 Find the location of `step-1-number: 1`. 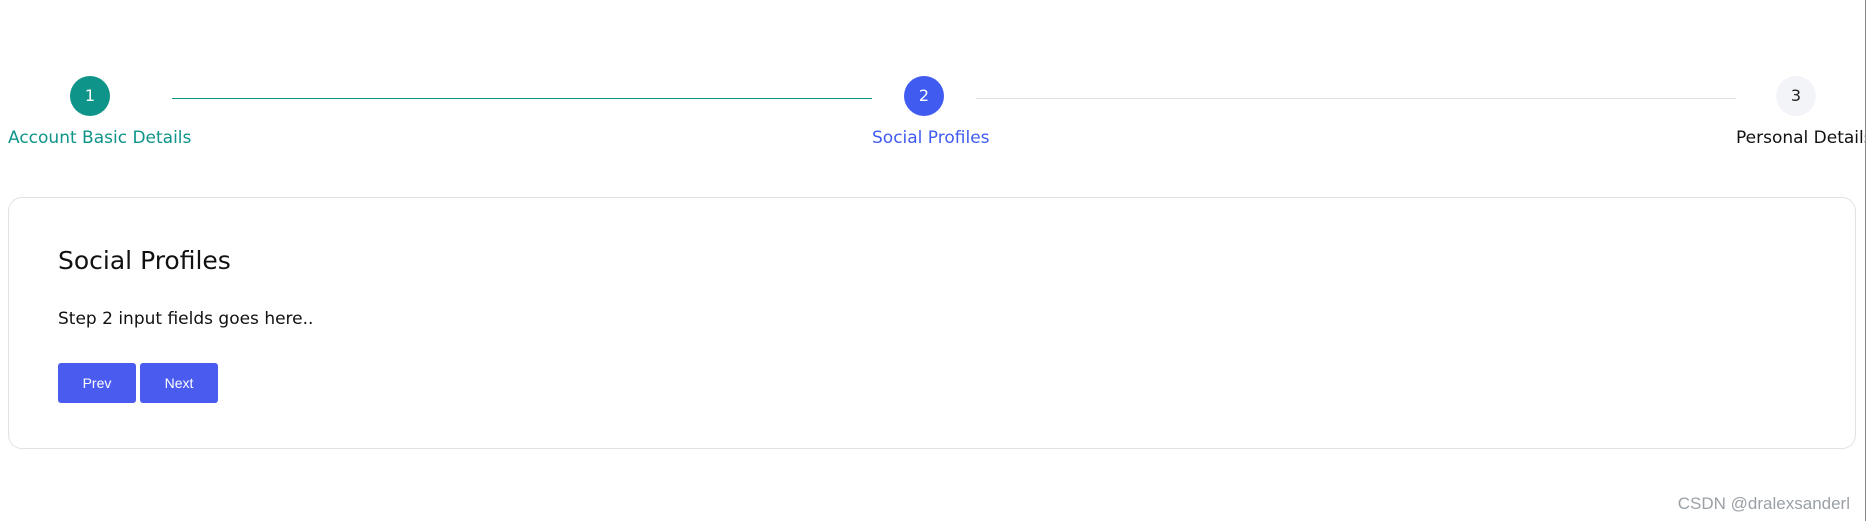

step-1-number: 1 is located at coordinates (90, 95).